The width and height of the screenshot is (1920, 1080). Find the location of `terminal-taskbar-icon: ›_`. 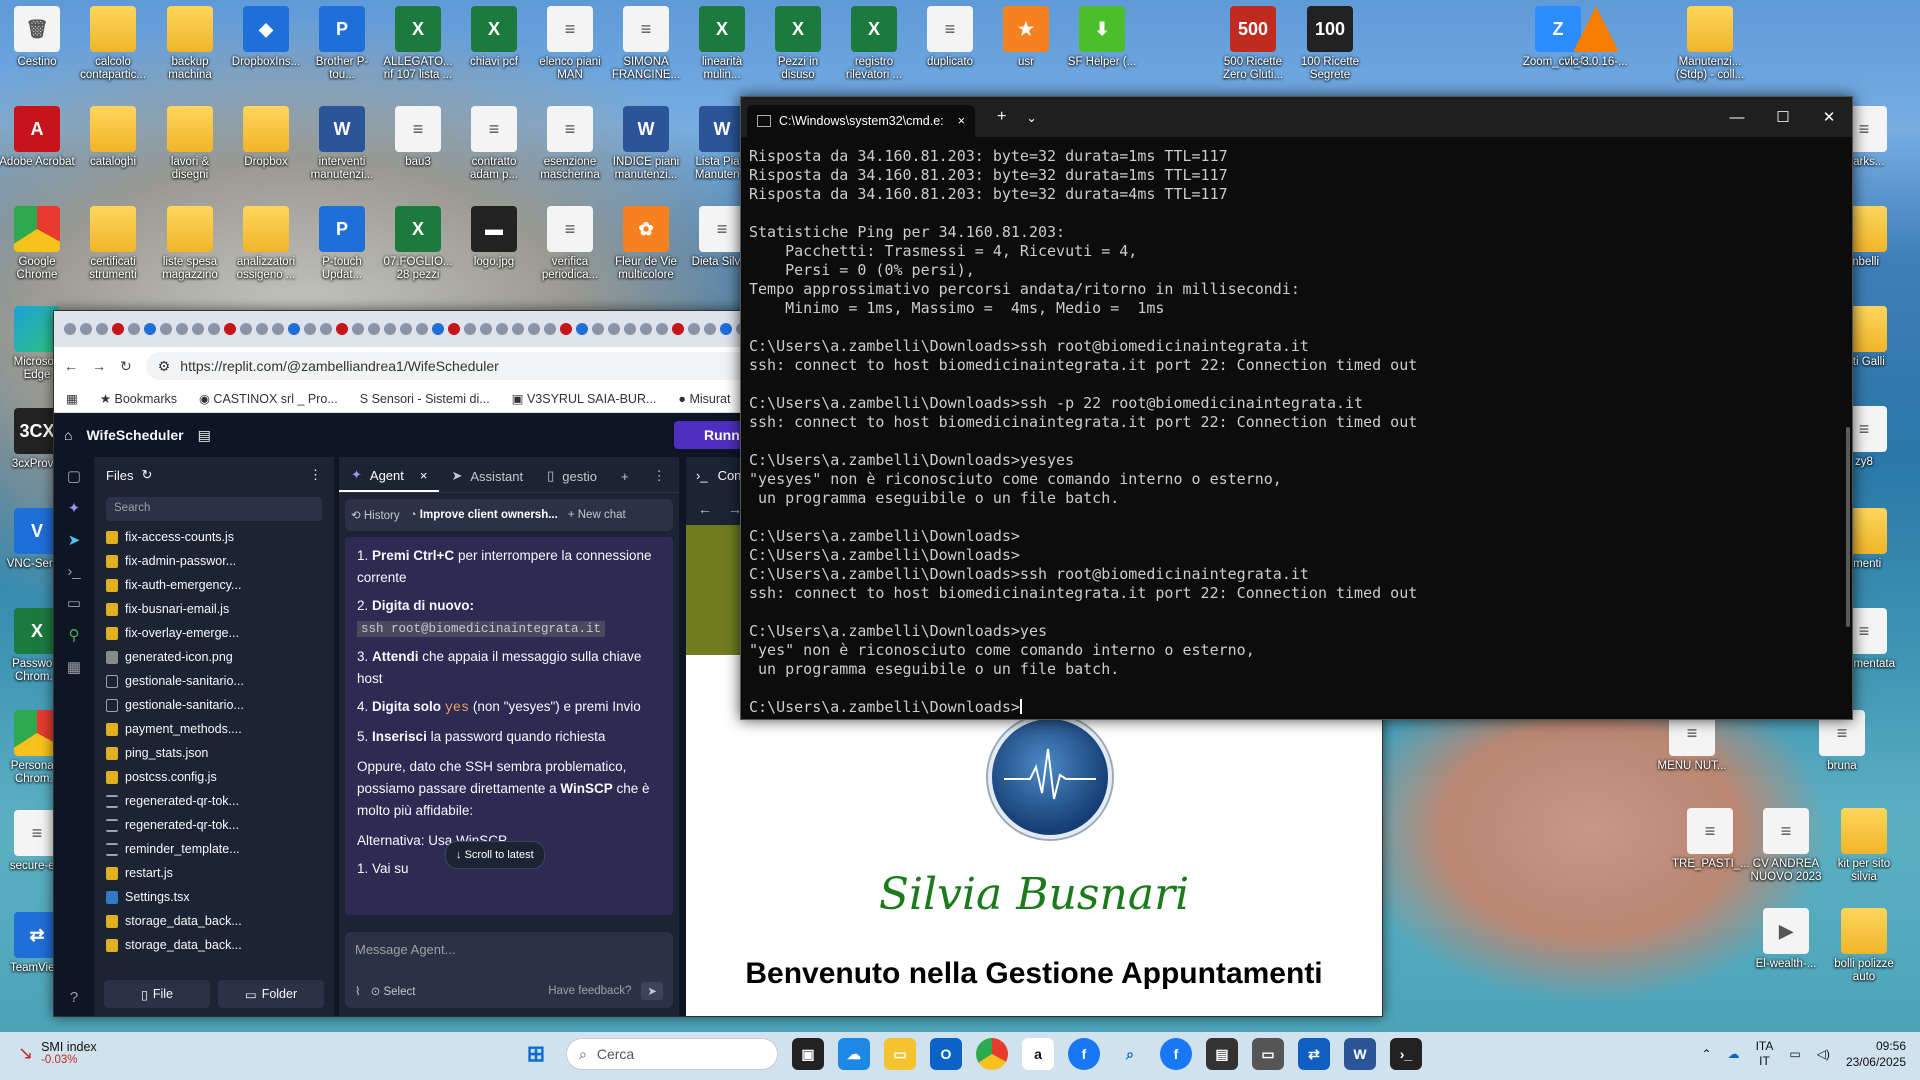

terminal-taskbar-icon: ›_ is located at coordinates (1406, 1054).